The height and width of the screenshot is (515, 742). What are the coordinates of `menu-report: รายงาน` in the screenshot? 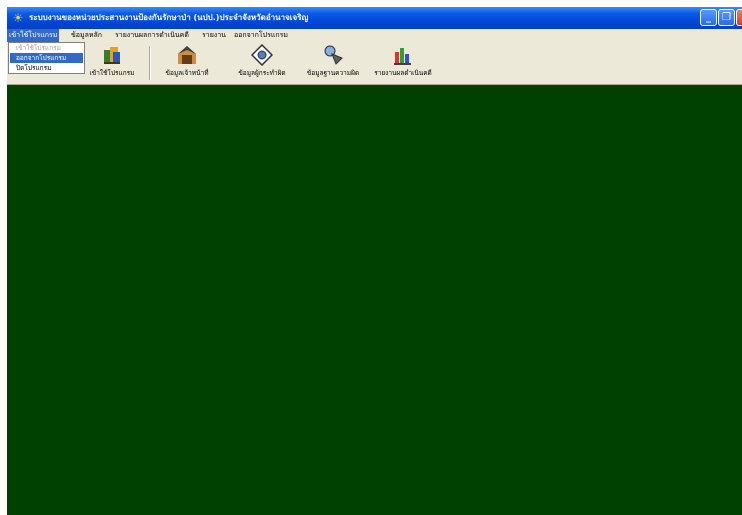 It's located at (214, 35).